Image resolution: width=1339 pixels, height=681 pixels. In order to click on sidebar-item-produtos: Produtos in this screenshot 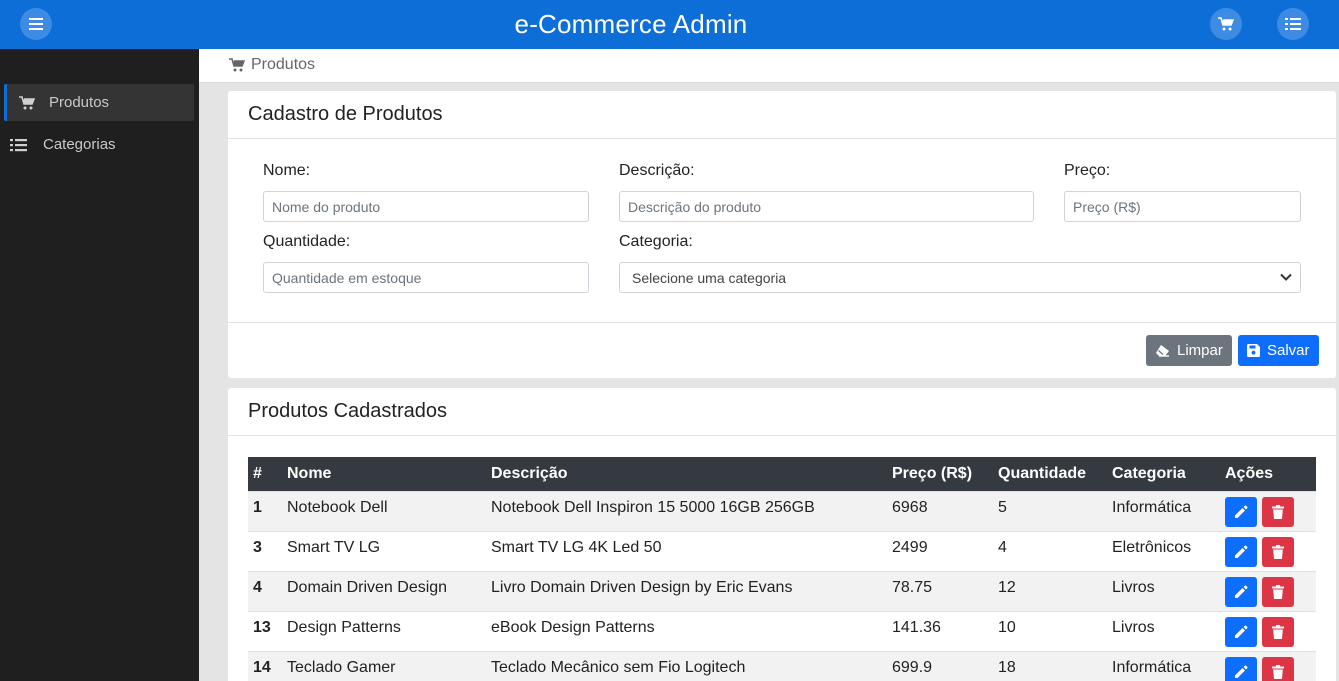, I will do `click(99, 102)`.